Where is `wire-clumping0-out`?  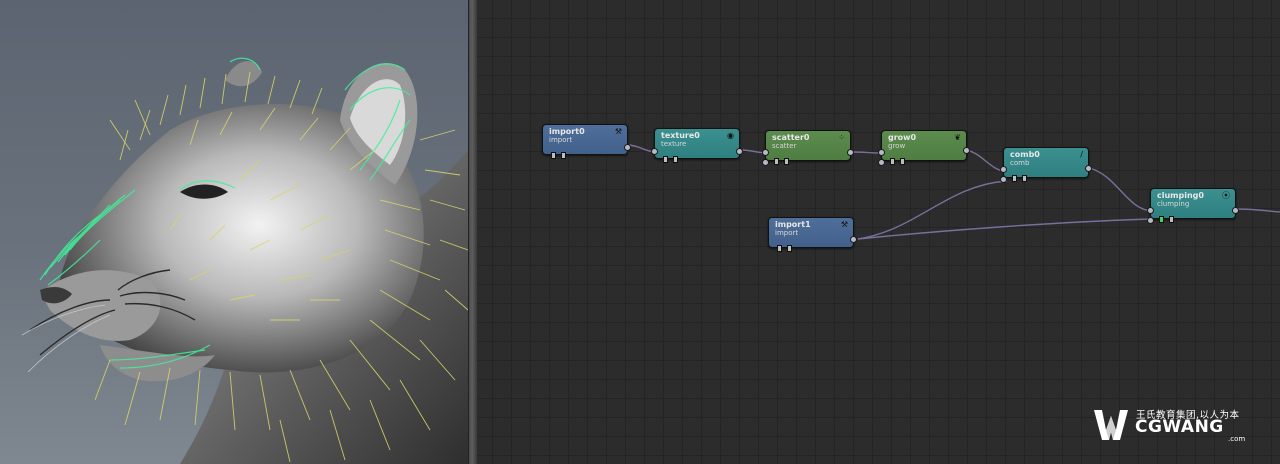
wire-clumping0-out is located at coordinates (1258, 210).